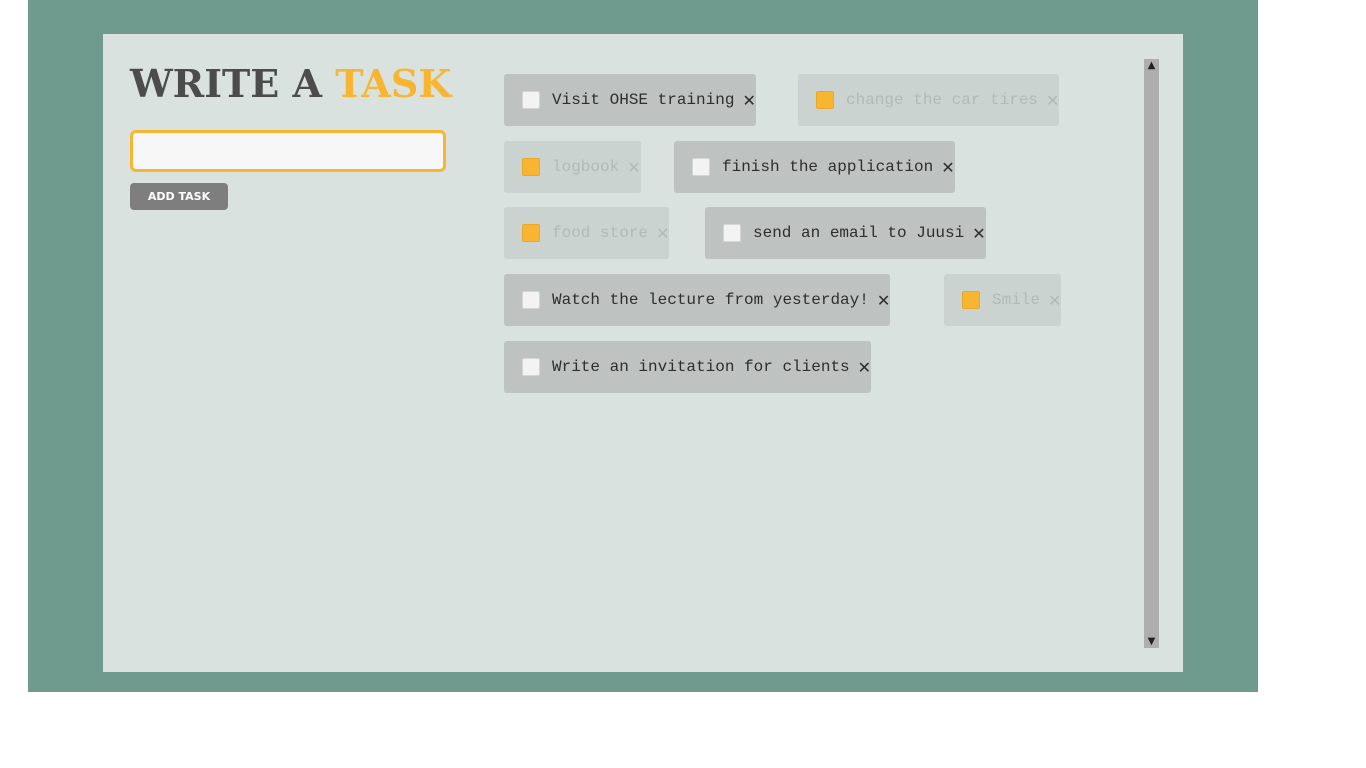 Image resolution: width=1366 pixels, height=768 pixels. What do you see at coordinates (859, 233) in the screenshot?
I see `task-label: send an email to Juusi` at bounding box center [859, 233].